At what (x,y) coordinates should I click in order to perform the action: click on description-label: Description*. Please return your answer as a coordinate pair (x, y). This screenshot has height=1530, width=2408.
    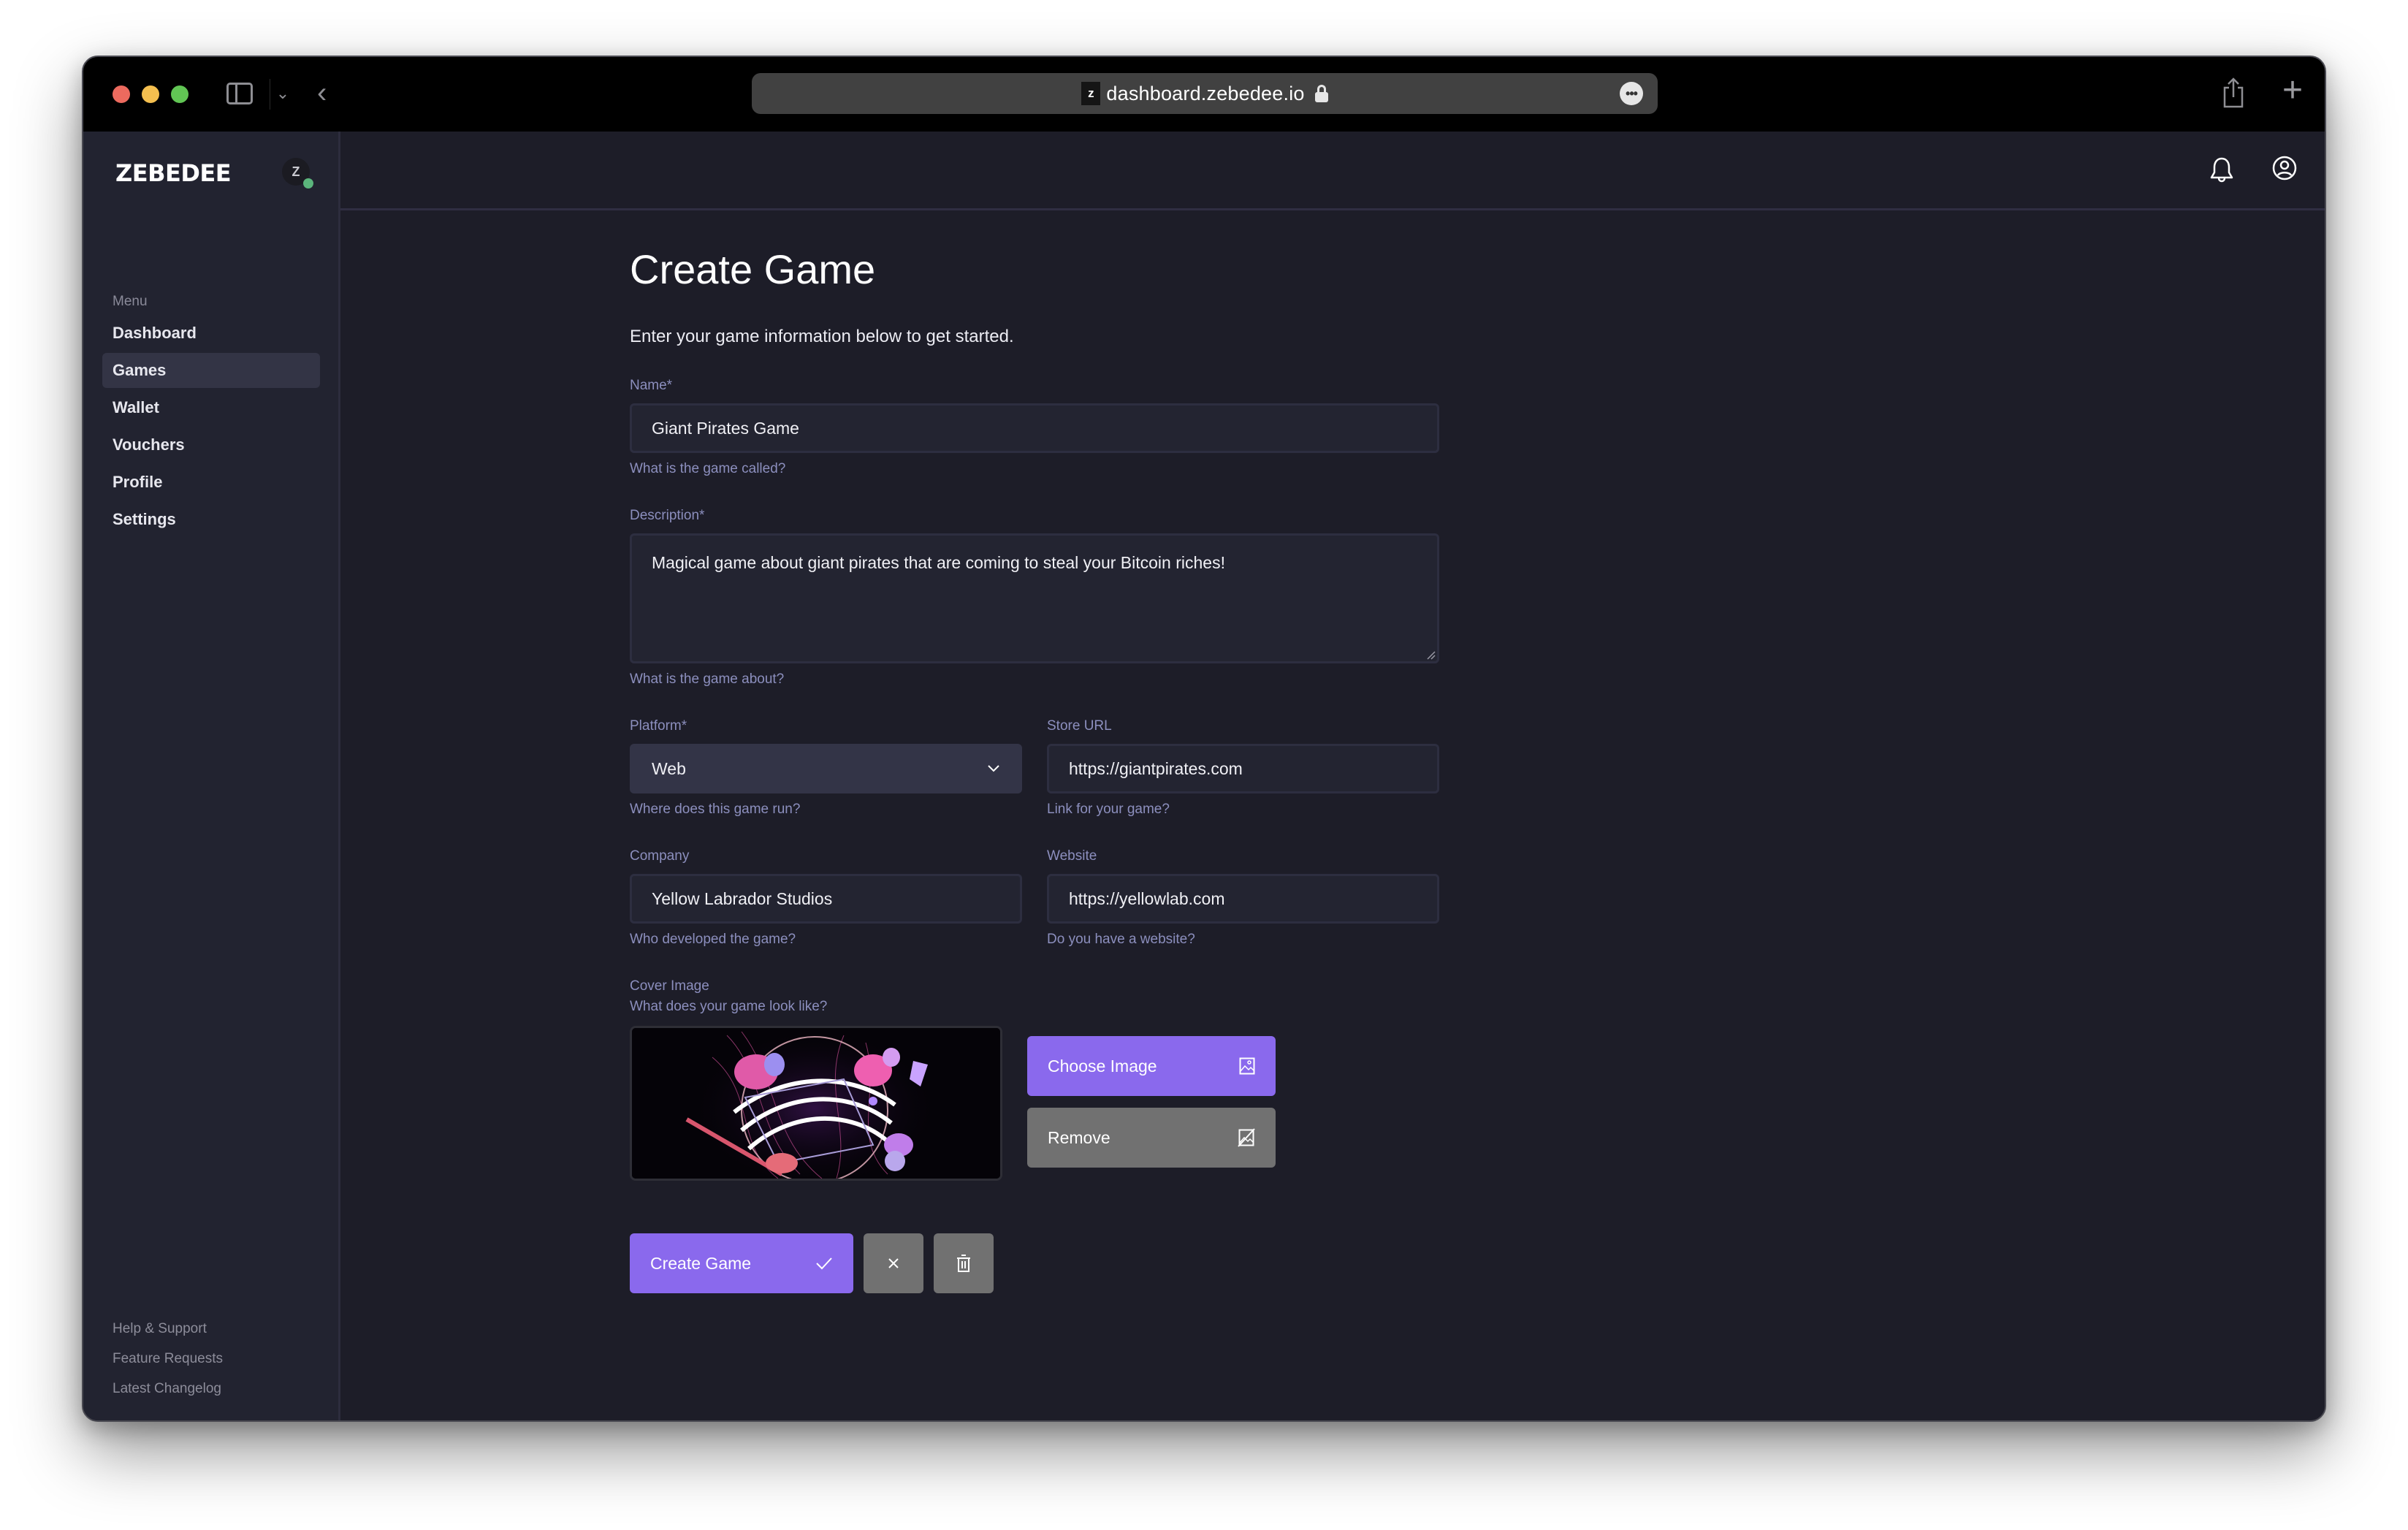
    Looking at the image, I should click on (668, 515).